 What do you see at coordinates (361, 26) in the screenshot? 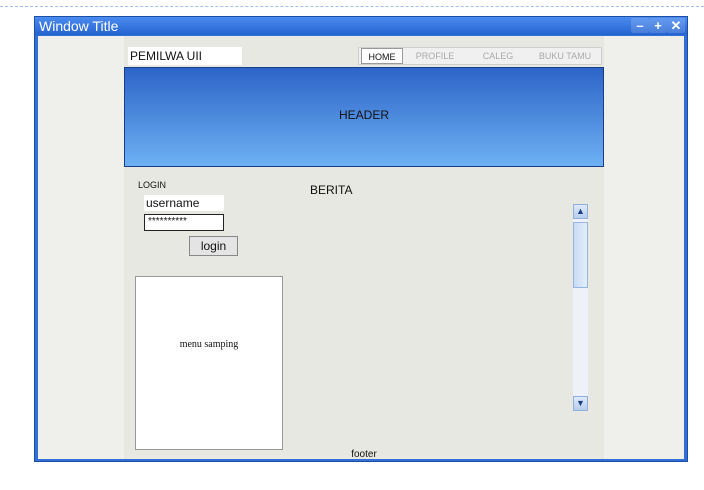
I see `window-titlebar: Window Title – + ✕` at bounding box center [361, 26].